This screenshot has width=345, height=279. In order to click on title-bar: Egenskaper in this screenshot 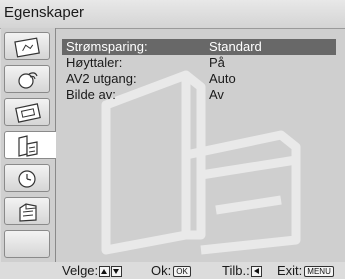, I will do `click(172, 14)`.